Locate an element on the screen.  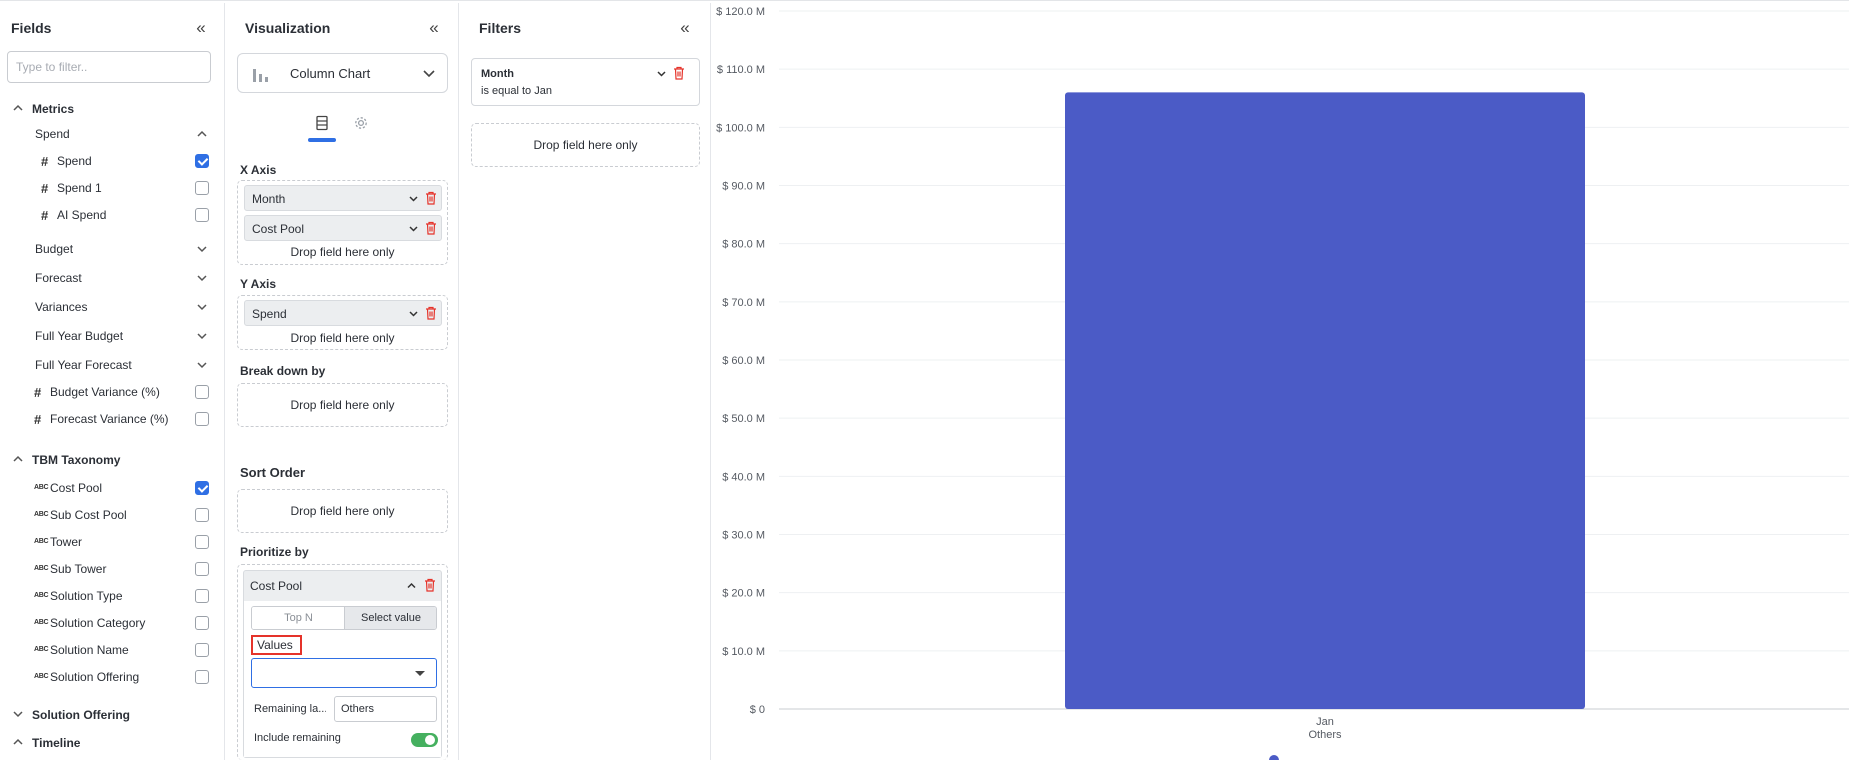
top-n-option: Top N is located at coordinates (298, 618).